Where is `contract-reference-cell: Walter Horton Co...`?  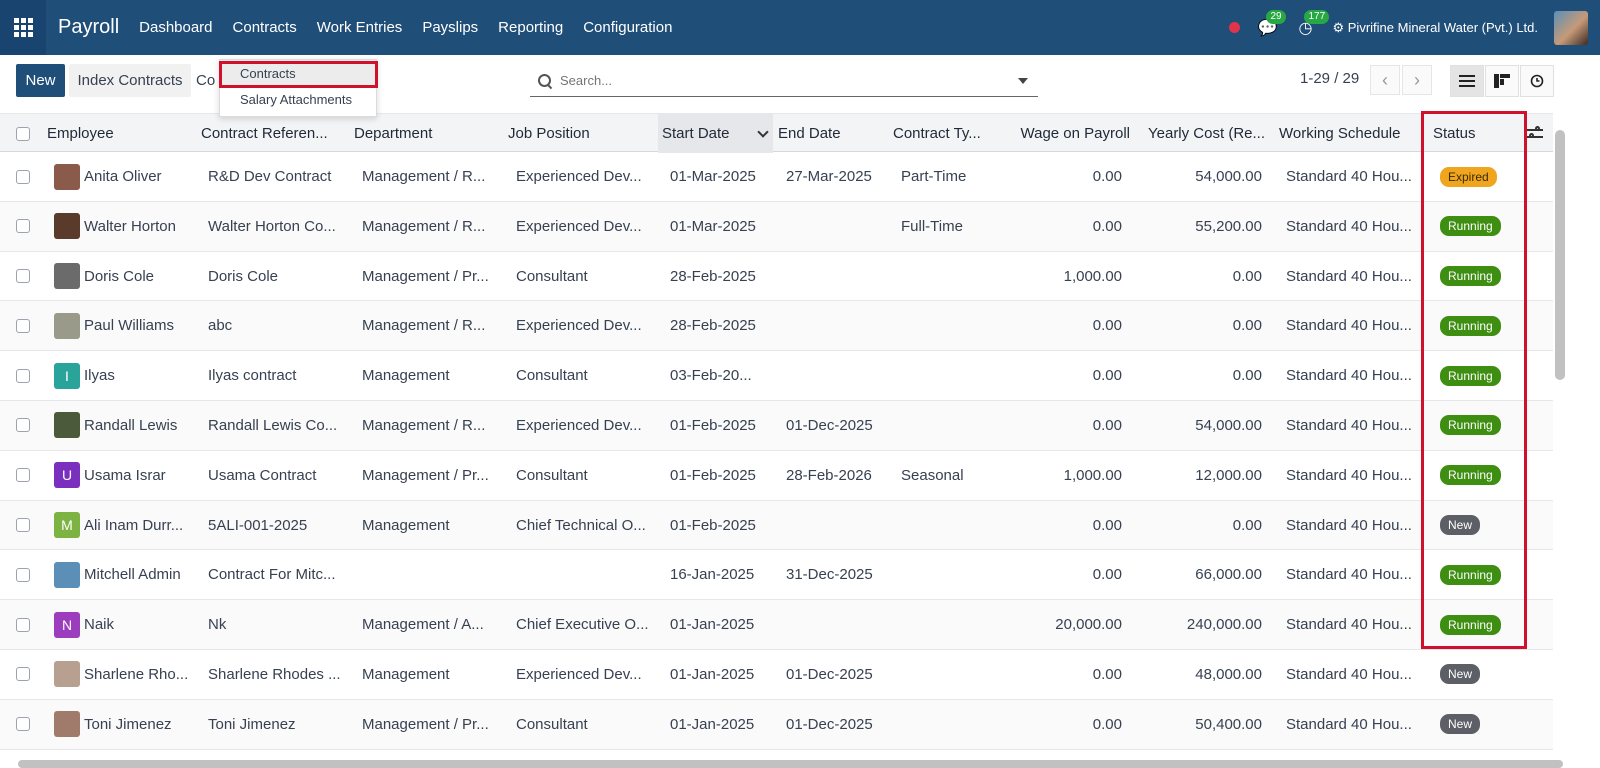 contract-reference-cell: Walter Horton Co... is located at coordinates (275, 226).